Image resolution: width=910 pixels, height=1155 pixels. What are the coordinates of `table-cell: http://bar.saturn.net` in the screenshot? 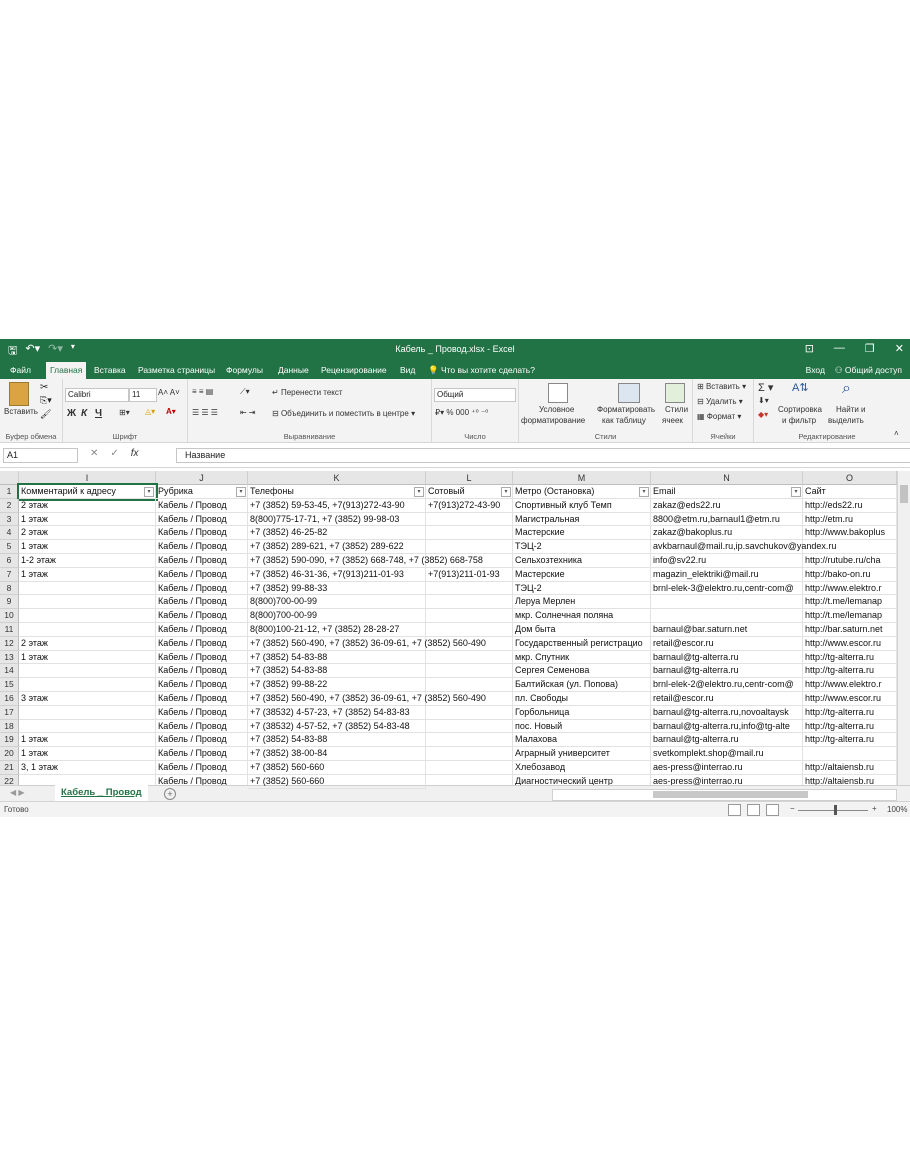 It's located at (850, 630).